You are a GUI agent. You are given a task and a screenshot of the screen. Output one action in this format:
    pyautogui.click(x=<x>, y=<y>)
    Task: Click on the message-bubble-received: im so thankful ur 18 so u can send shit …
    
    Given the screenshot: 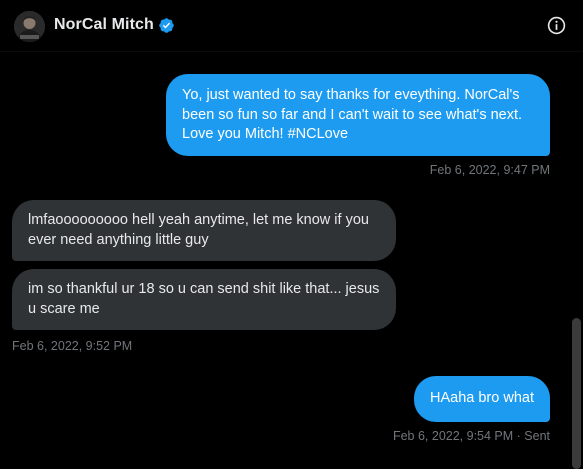 What is the action you would take?
    pyautogui.click(x=204, y=299)
    